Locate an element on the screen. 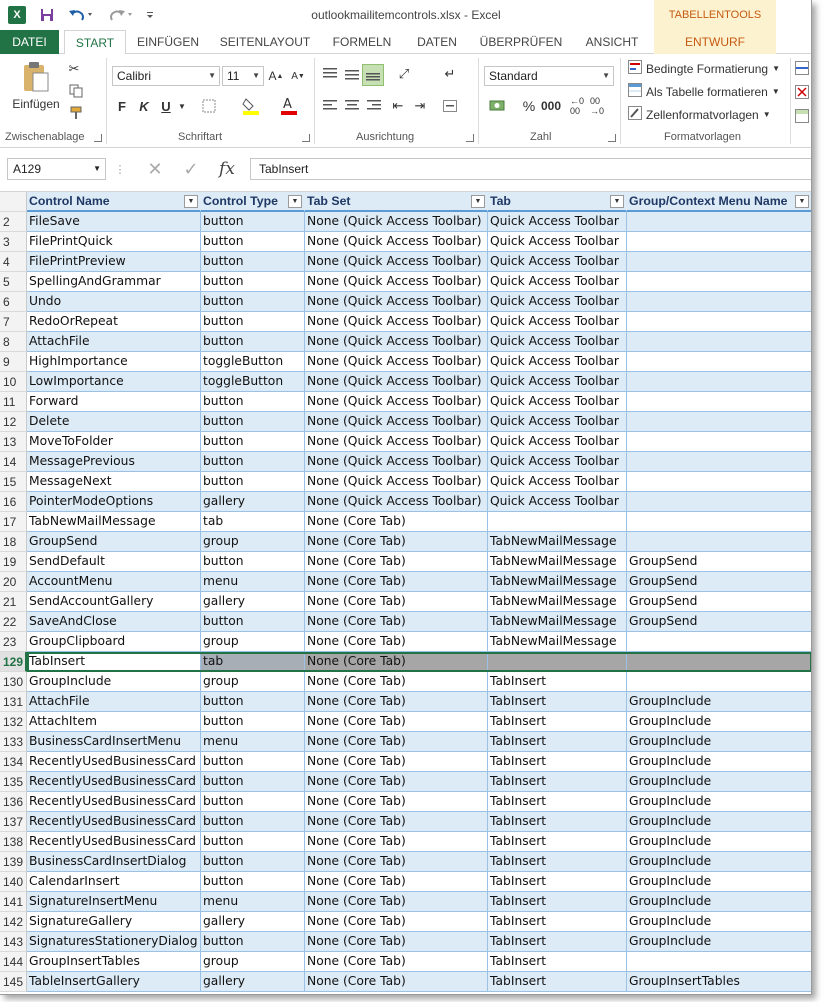 The height and width of the screenshot is (1002, 830). table-cell: SignatureInsertMenu is located at coordinates (114, 902).